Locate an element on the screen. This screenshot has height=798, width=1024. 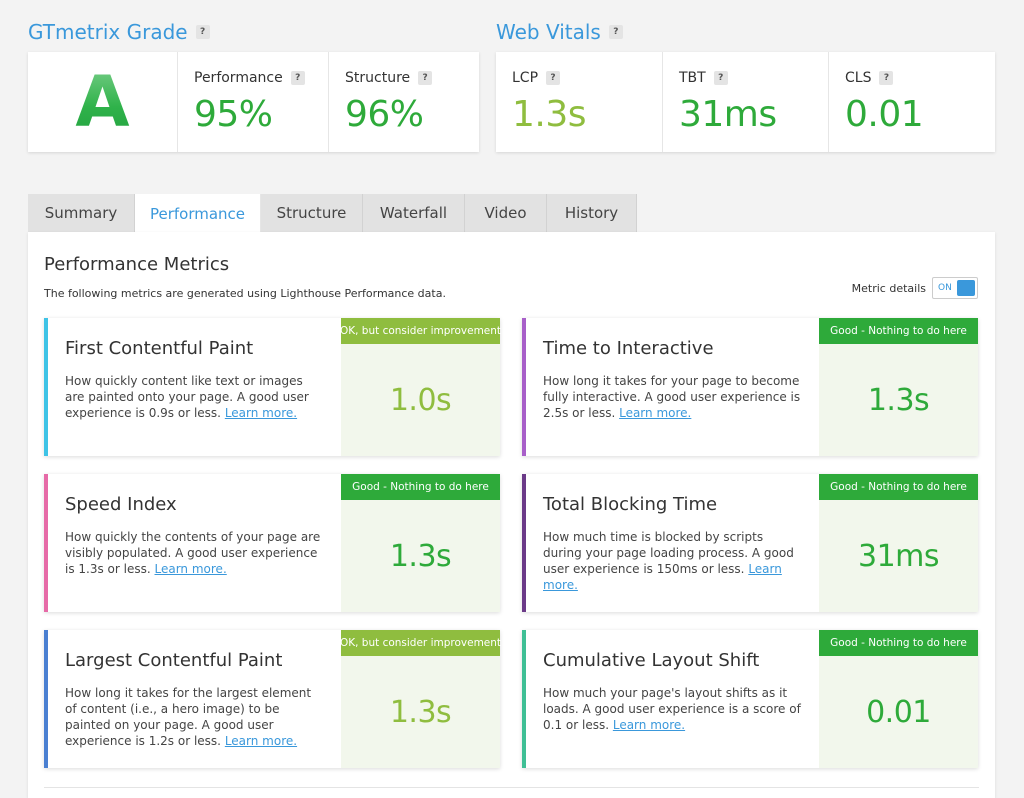
metric-name: First Contentful Paint is located at coordinates (159, 348).